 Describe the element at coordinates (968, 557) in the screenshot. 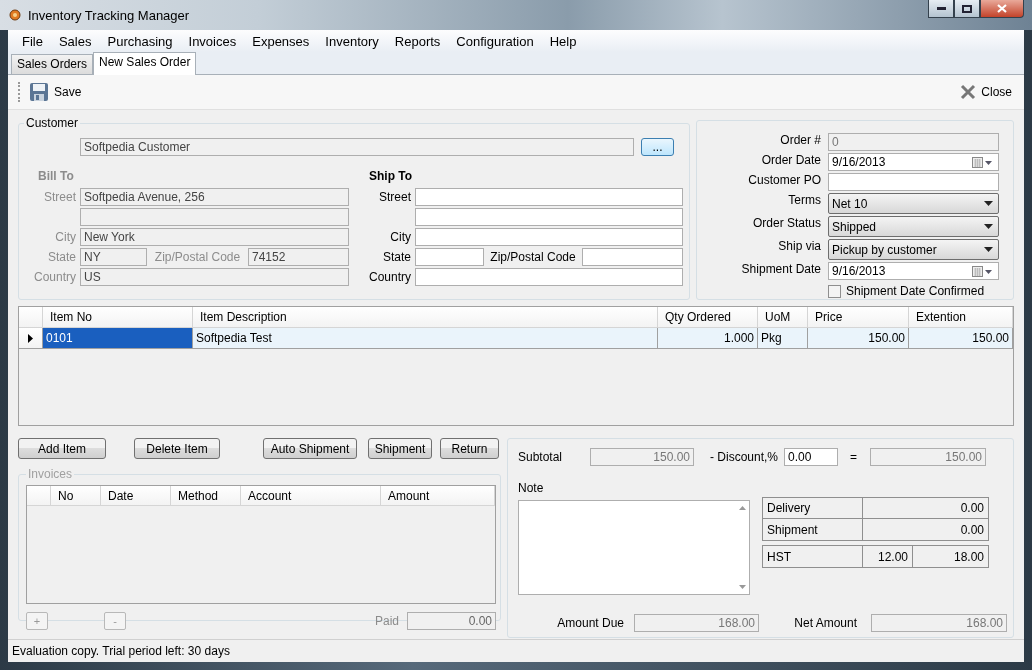

I see `table-cell-text: 18.00` at that location.